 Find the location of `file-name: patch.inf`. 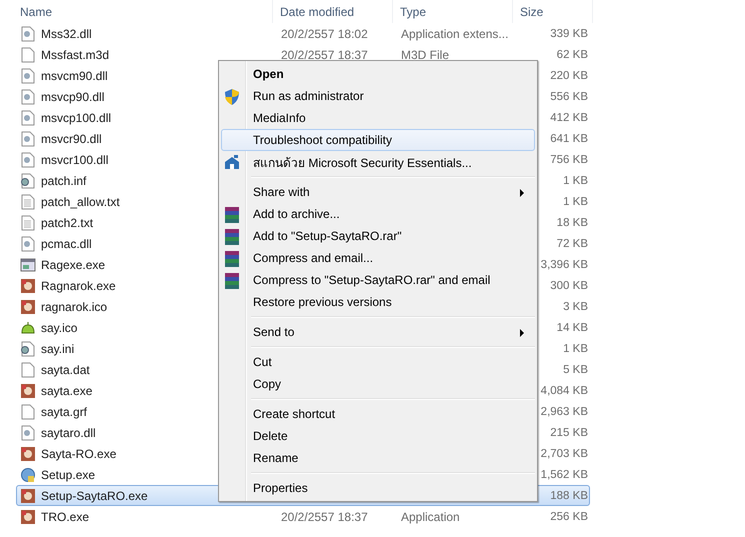

file-name: patch.inf is located at coordinates (63, 181).